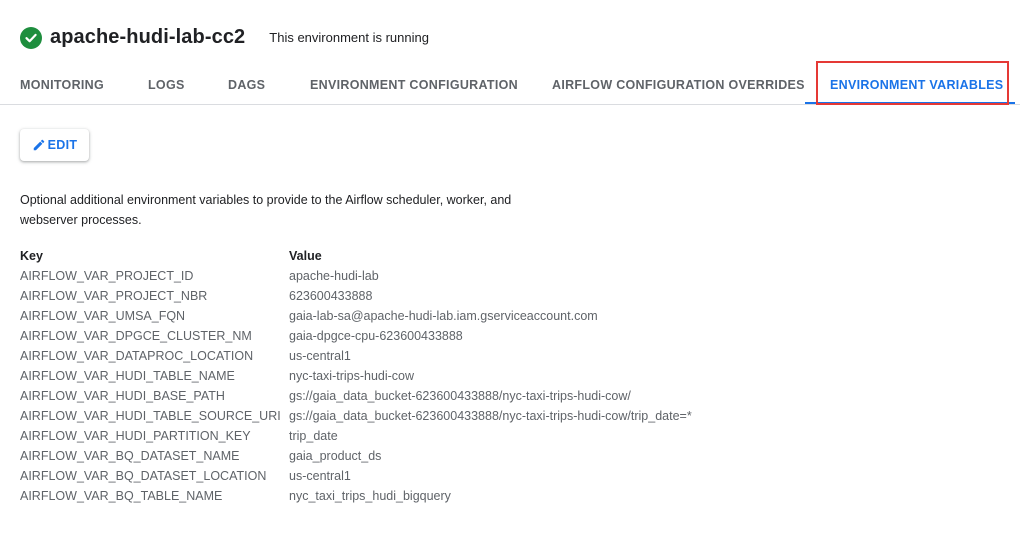 The height and width of the screenshot is (545, 1020). What do you see at coordinates (107, 276) in the screenshot?
I see `variable-key: AIRFLOW_VAR_PROJECT_ID` at bounding box center [107, 276].